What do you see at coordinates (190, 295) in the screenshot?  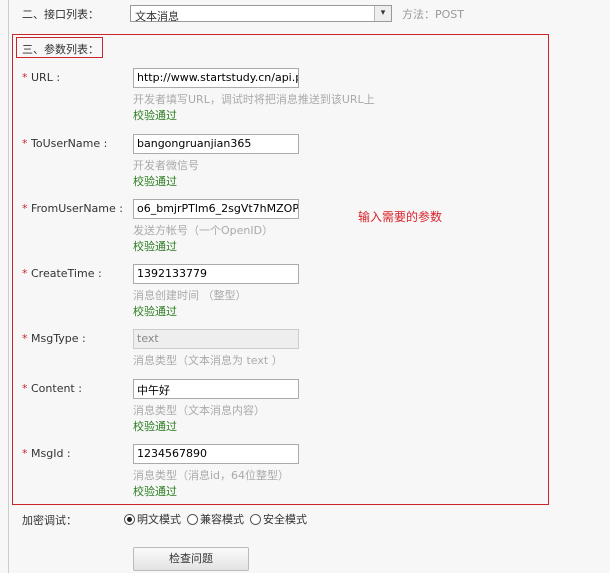 I see `field-hint: 消息创建时间 （整型）` at bounding box center [190, 295].